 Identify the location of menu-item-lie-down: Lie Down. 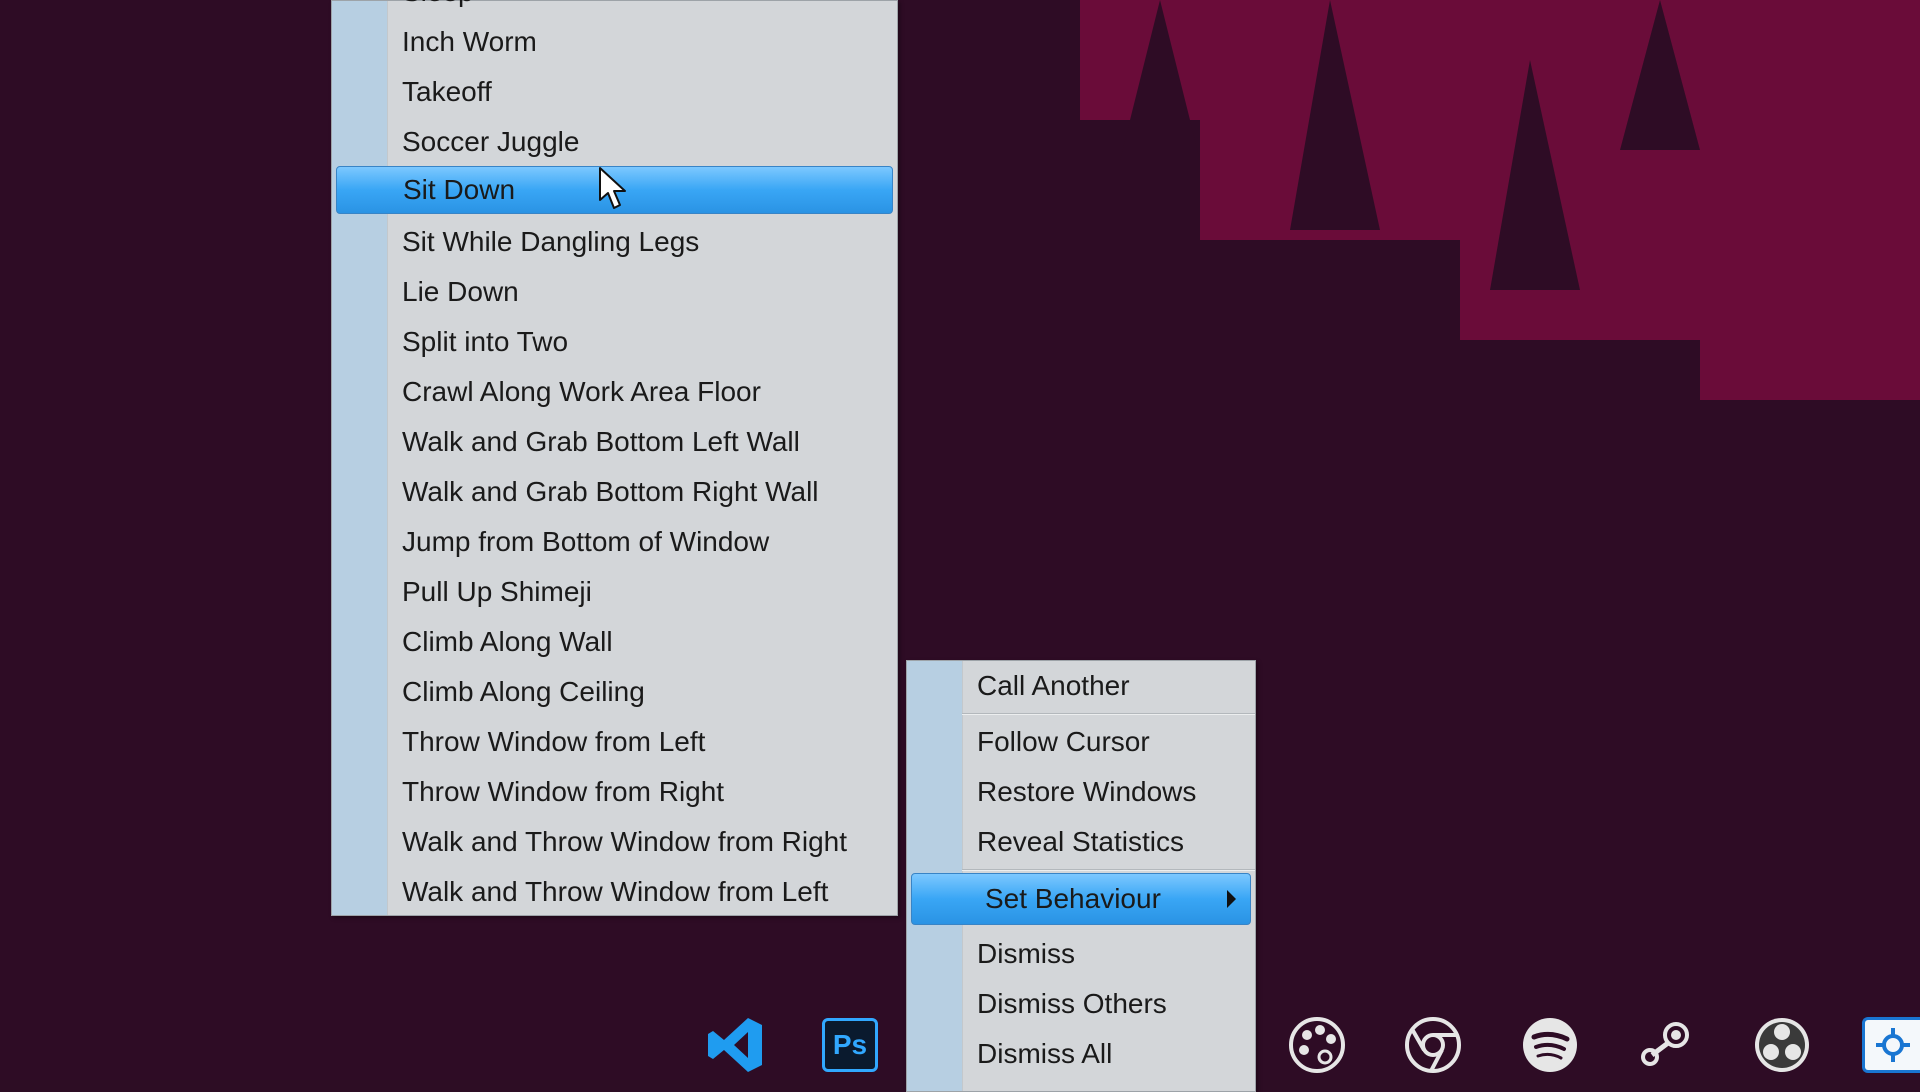
(614, 292).